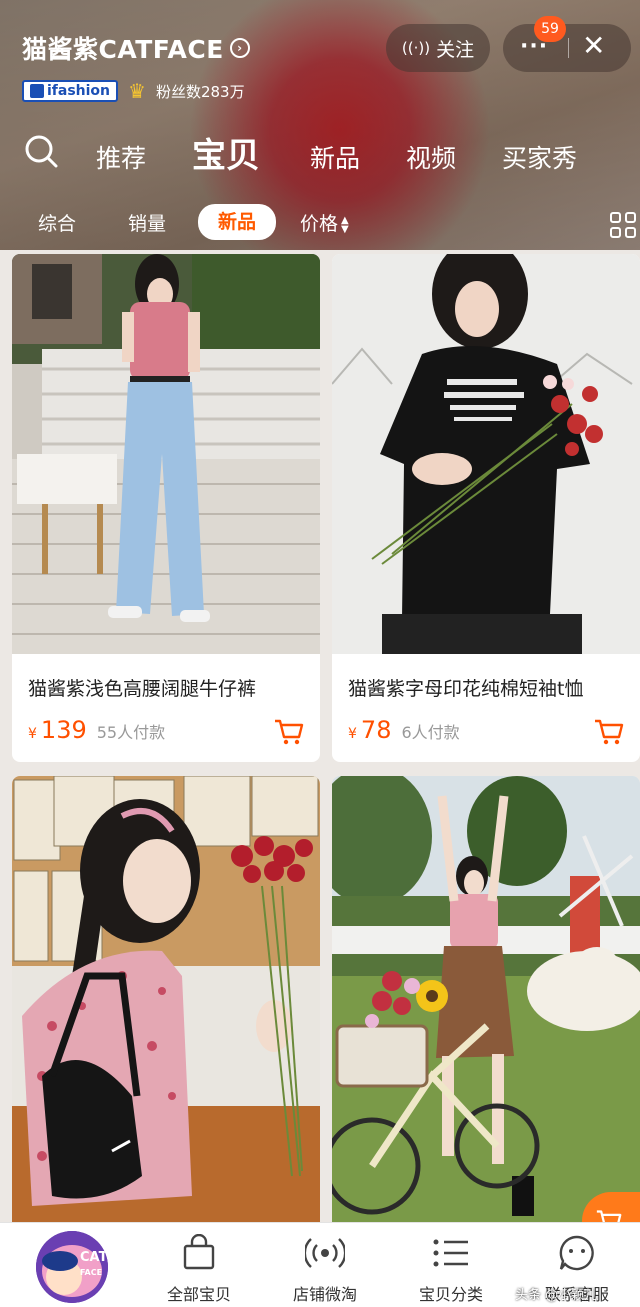 This screenshot has width=640, height=1307. I want to click on shop-nav-tabs: 推荐 宝贝 新品 视频 买家秀, so click(336, 152).